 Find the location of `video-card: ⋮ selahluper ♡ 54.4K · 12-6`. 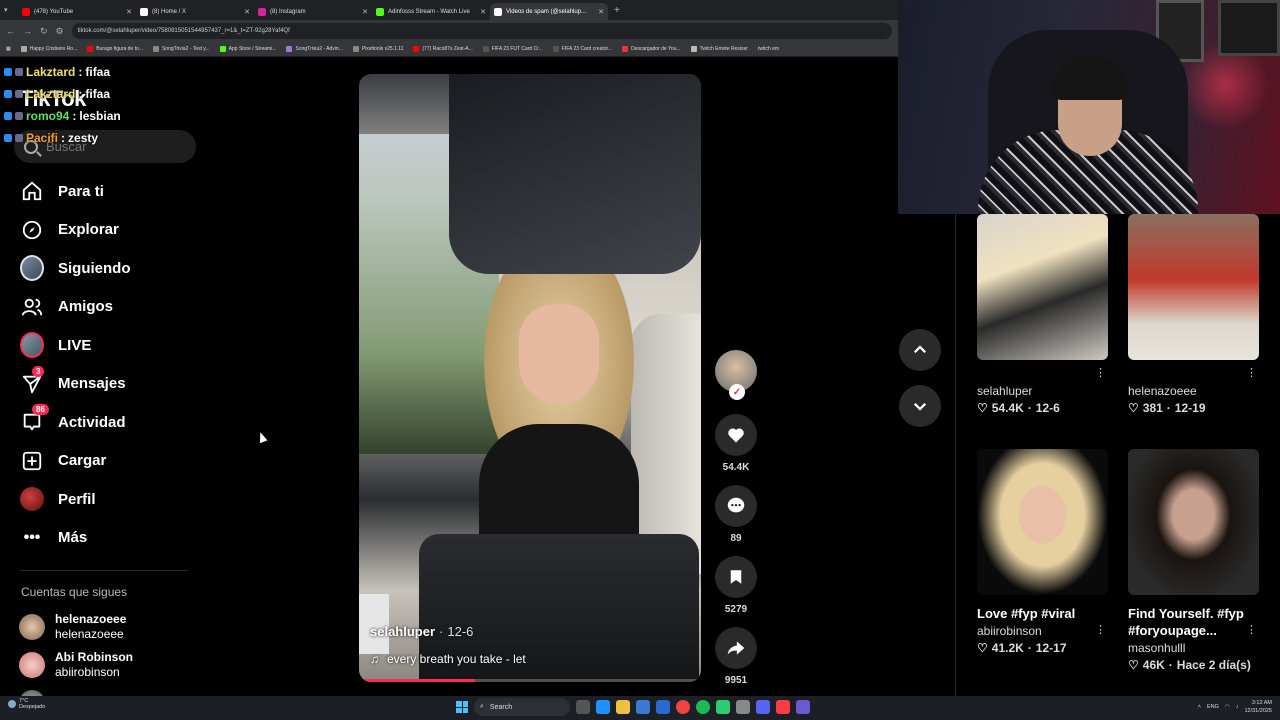

video-card: ⋮ selahluper ♡ 54.4K · 12-6 is located at coordinates (1042, 314).